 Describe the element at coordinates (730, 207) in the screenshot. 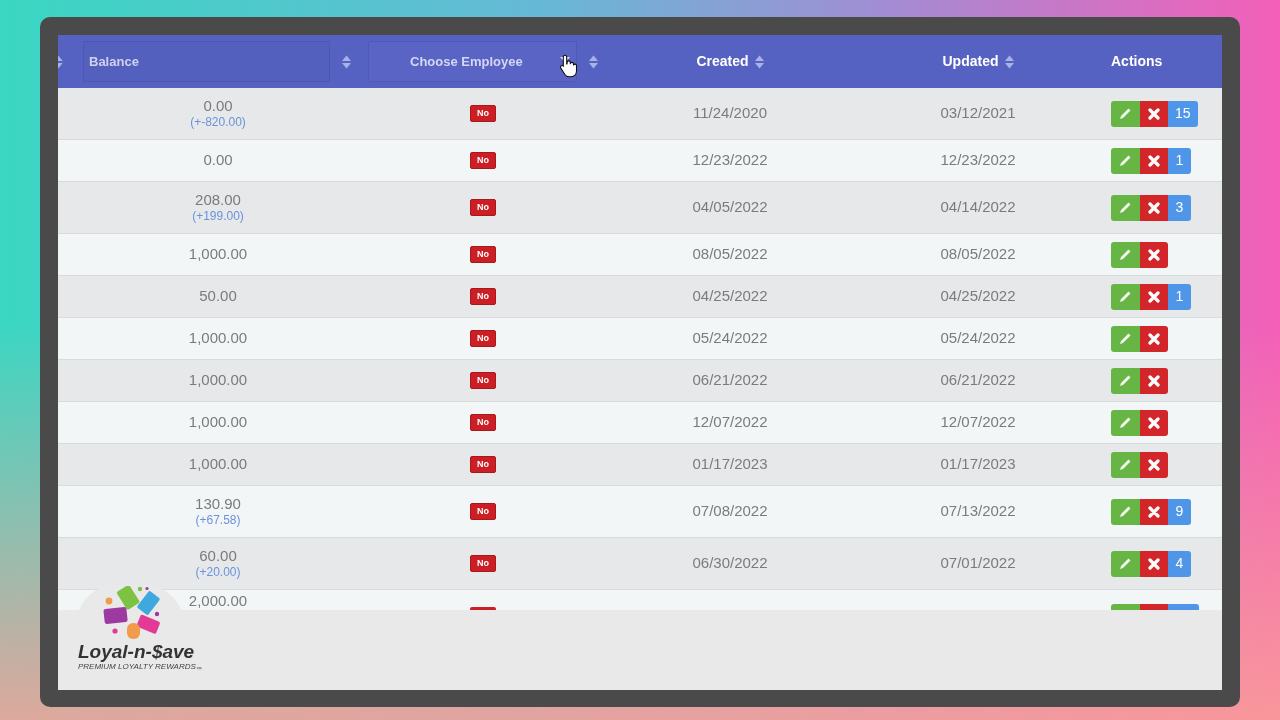

I see `created-cell-text: 04/05/2022` at that location.